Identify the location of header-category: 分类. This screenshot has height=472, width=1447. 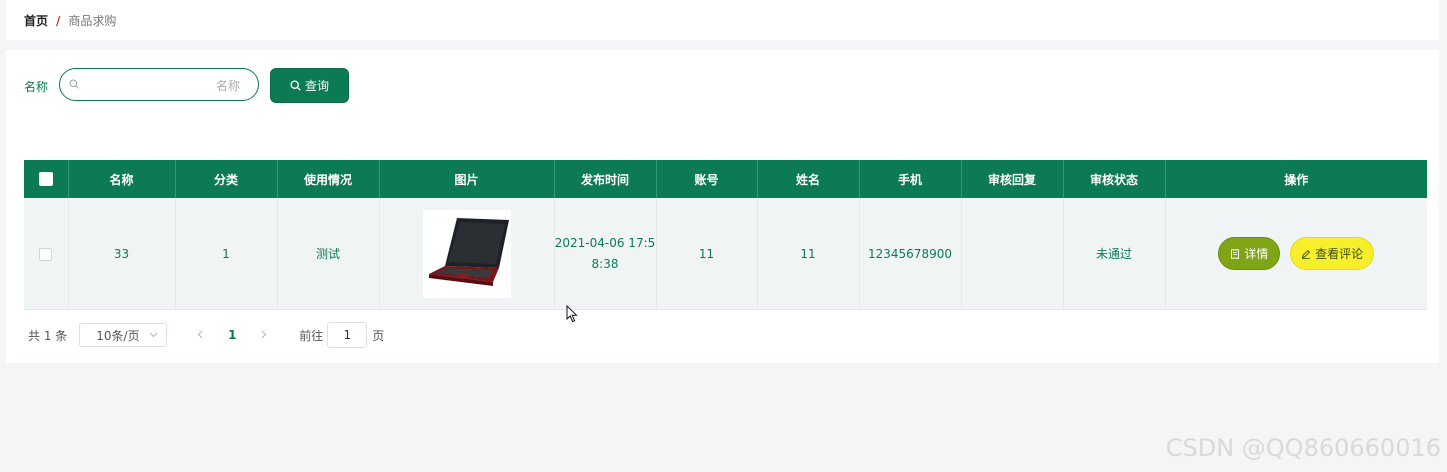
(226, 179).